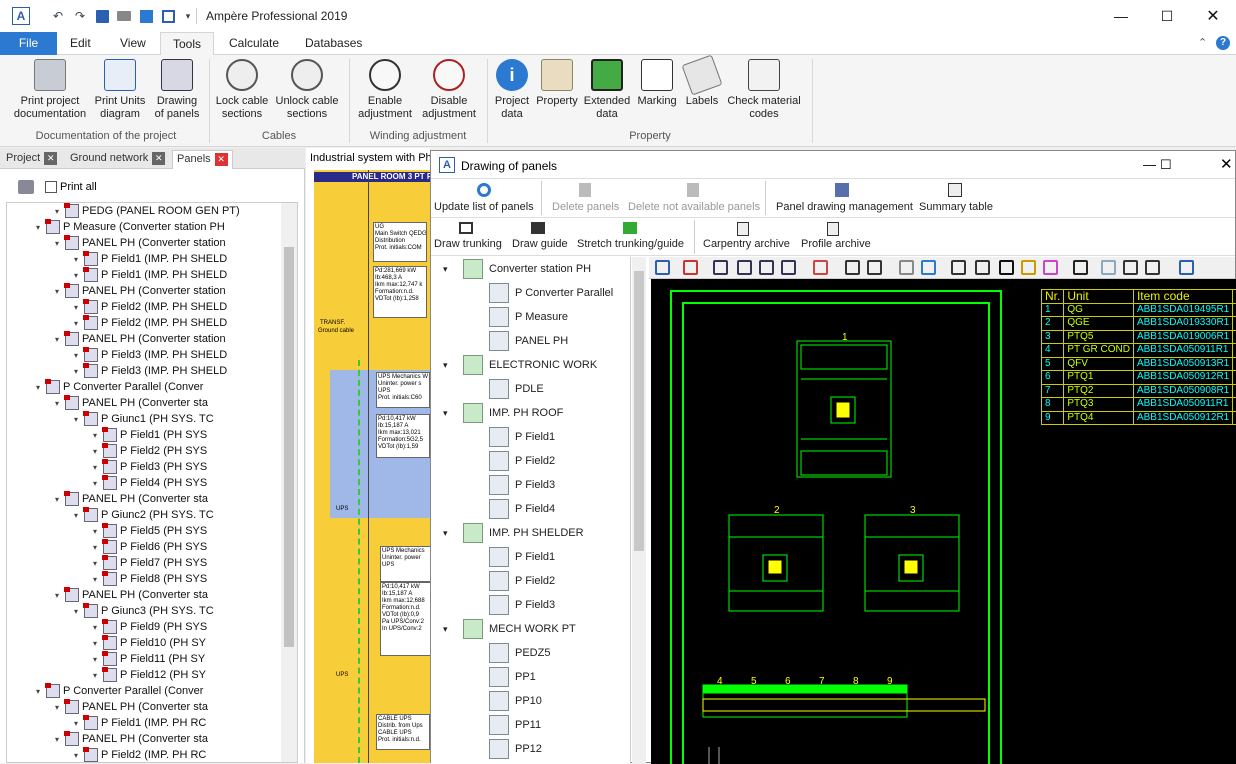 The image size is (1236, 764). What do you see at coordinates (1186, 267) in the screenshot?
I see `settings-icon` at bounding box center [1186, 267].